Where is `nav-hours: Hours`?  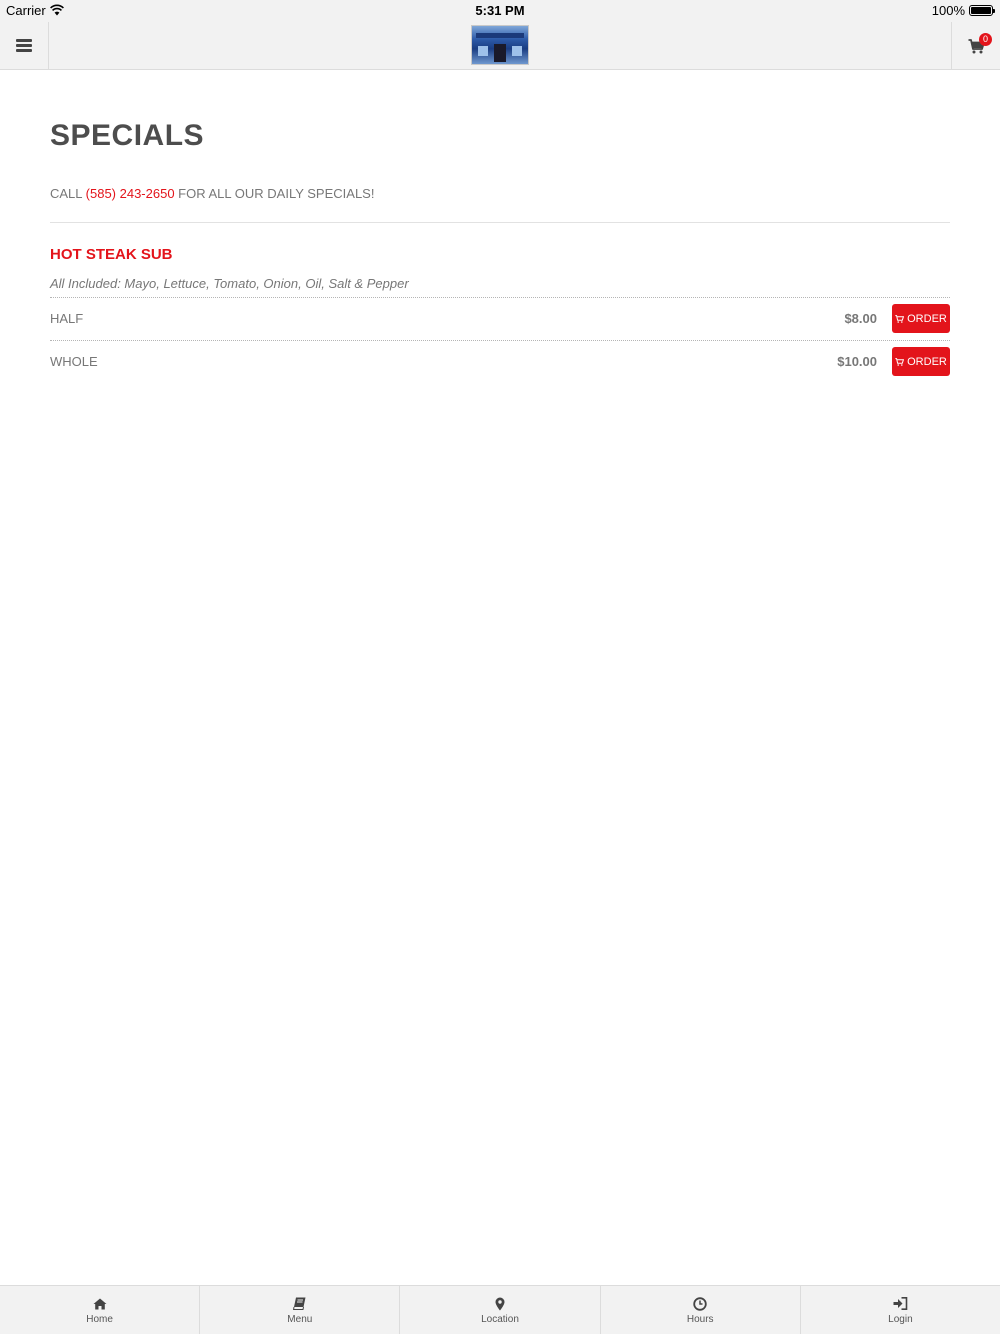 nav-hours: Hours is located at coordinates (701, 1310).